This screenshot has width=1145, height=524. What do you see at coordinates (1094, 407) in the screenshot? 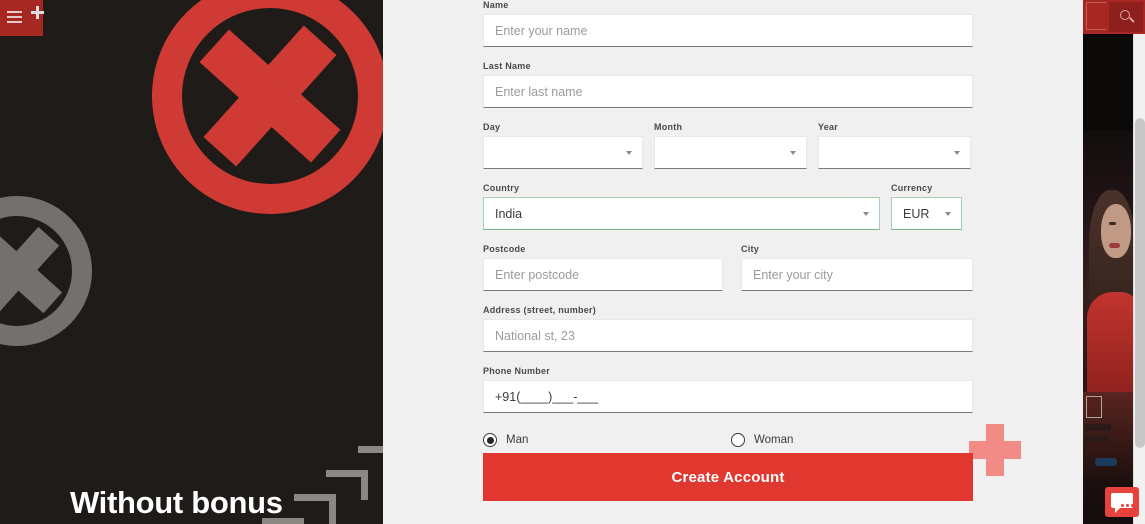
I see `photo-card` at bounding box center [1094, 407].